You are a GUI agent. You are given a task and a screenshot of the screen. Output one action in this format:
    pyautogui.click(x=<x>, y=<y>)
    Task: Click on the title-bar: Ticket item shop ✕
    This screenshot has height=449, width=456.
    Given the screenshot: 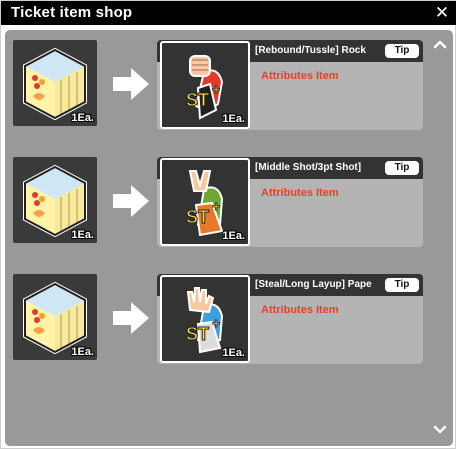 What is the action you would take?
    pyautogui.click(x=228, y=13)
    